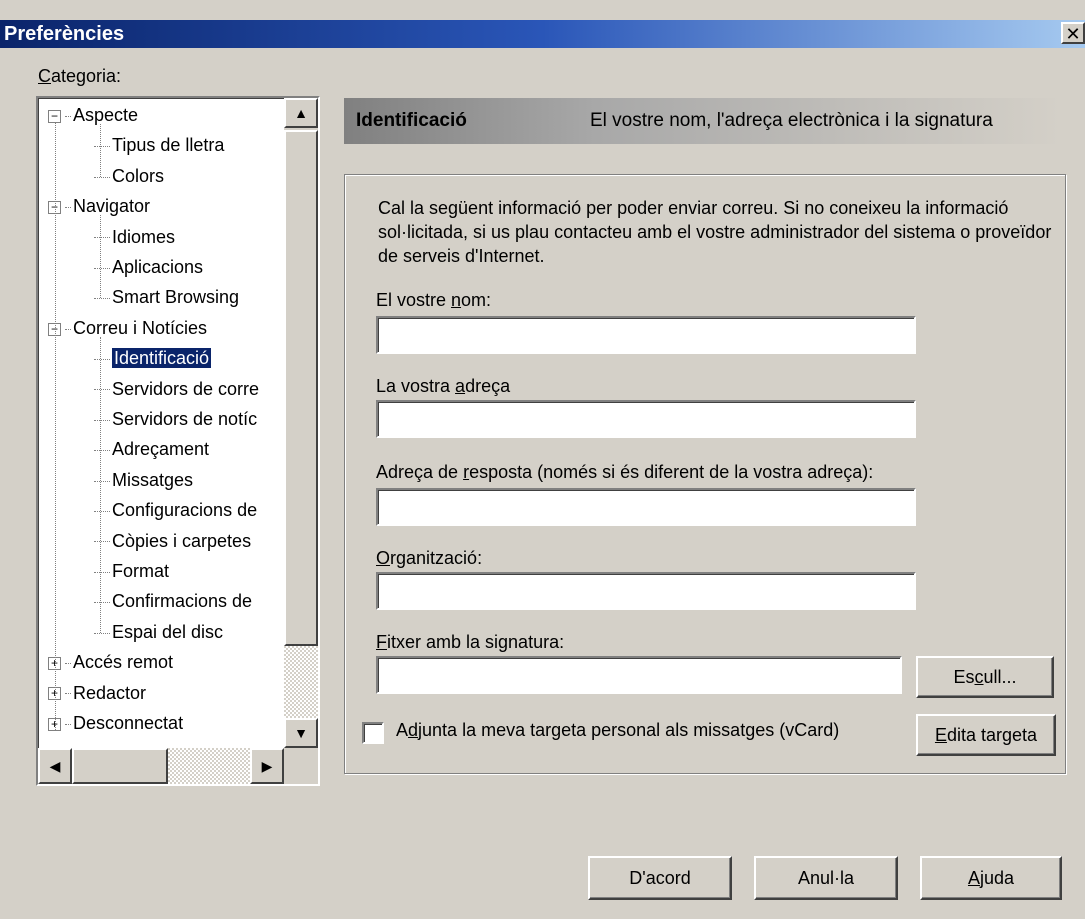 The width and height of the screenshot is (1085, 919). I want to click on tree-leaf-item: Còpies i carpetes, so click(172, 543).